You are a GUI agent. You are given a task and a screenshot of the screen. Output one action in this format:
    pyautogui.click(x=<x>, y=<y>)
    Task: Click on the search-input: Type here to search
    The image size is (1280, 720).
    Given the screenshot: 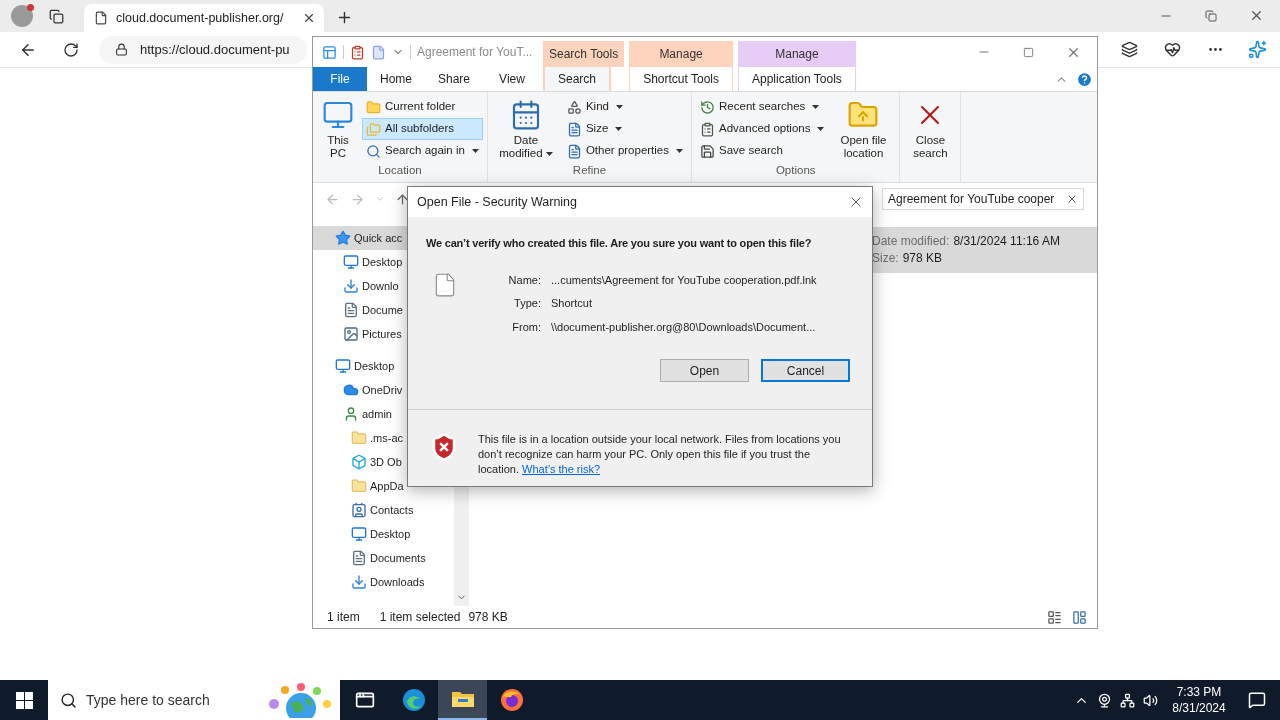 What is the action you would take?
    pyautogui.click(x=171, y=700)
    